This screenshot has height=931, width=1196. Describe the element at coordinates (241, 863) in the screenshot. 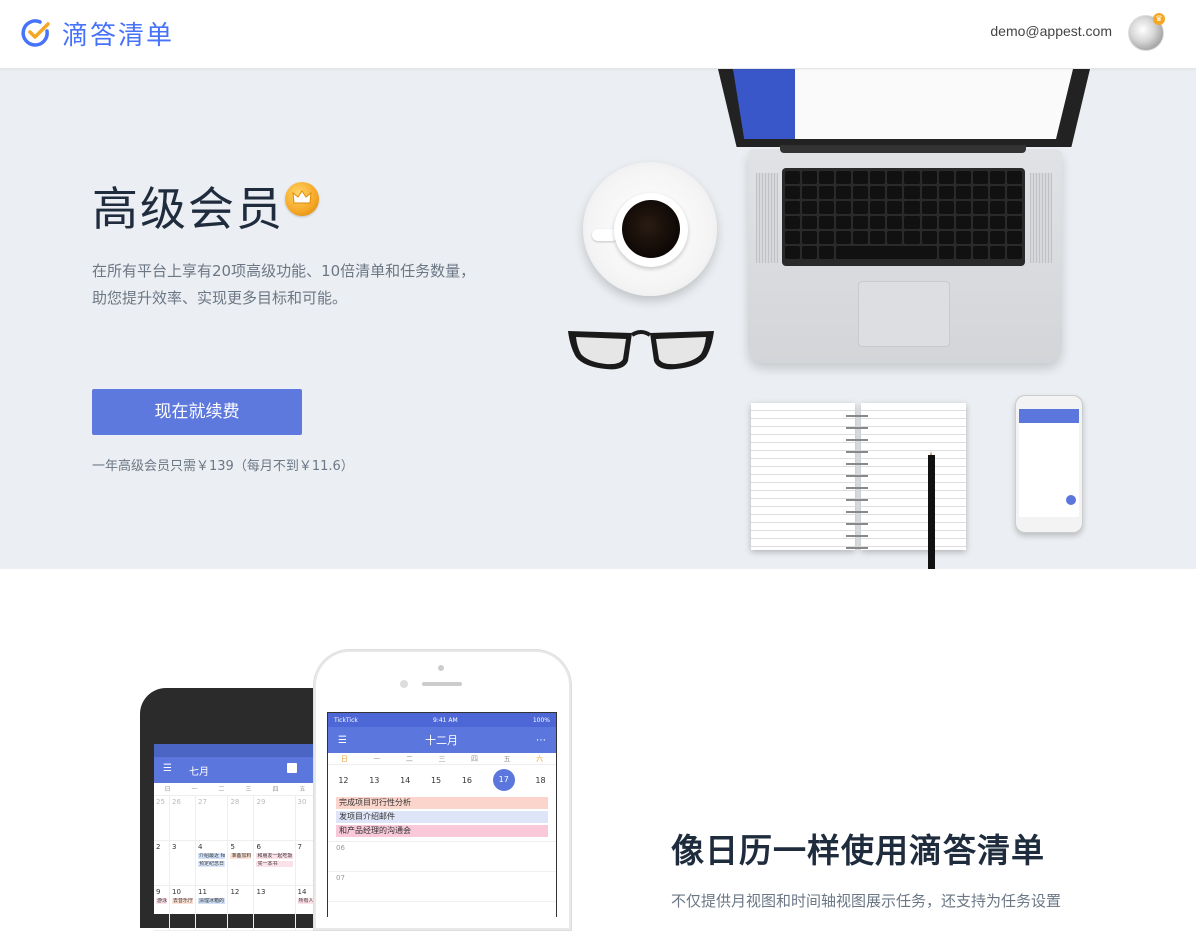

I see `calendar-day-cell: 5 准备加料` at that location.